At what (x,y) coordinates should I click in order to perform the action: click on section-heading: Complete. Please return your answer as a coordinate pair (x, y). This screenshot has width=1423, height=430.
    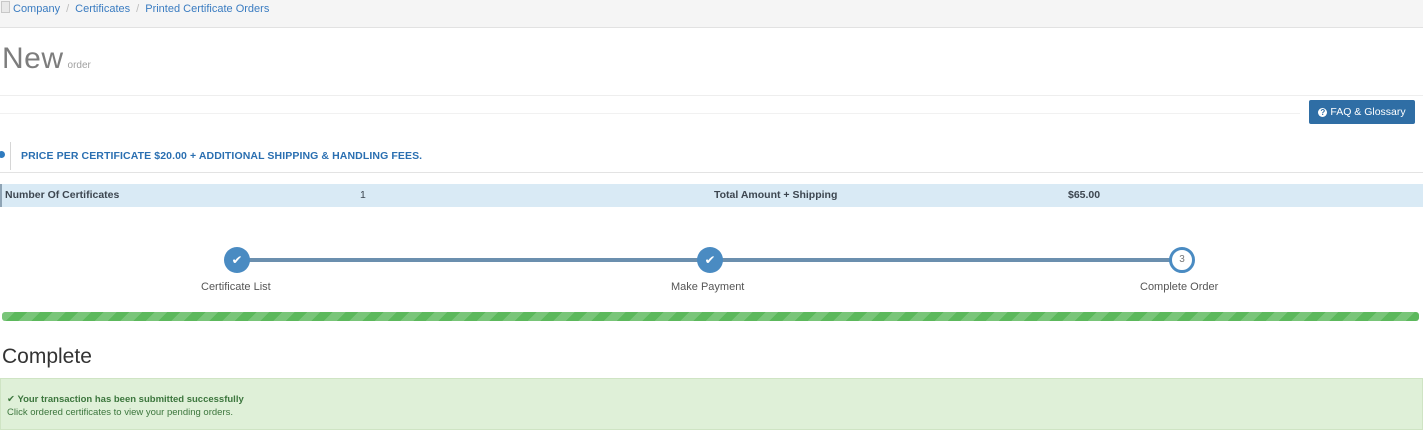
    Looking at the image, I should click on (47, 356).